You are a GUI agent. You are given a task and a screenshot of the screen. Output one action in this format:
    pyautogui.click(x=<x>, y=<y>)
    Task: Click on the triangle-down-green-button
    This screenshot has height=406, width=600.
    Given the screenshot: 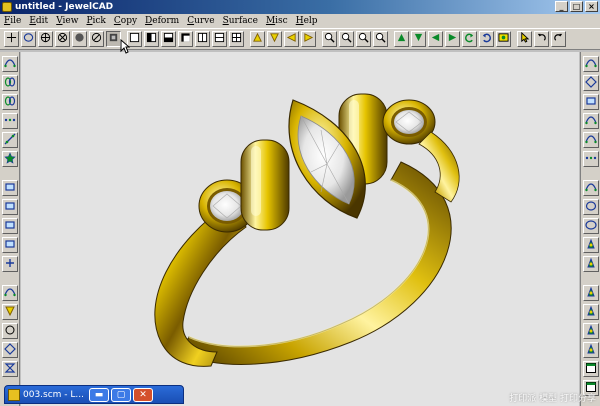 What is the action you would take?
    pyautogui.click(x=418, y=39)
    